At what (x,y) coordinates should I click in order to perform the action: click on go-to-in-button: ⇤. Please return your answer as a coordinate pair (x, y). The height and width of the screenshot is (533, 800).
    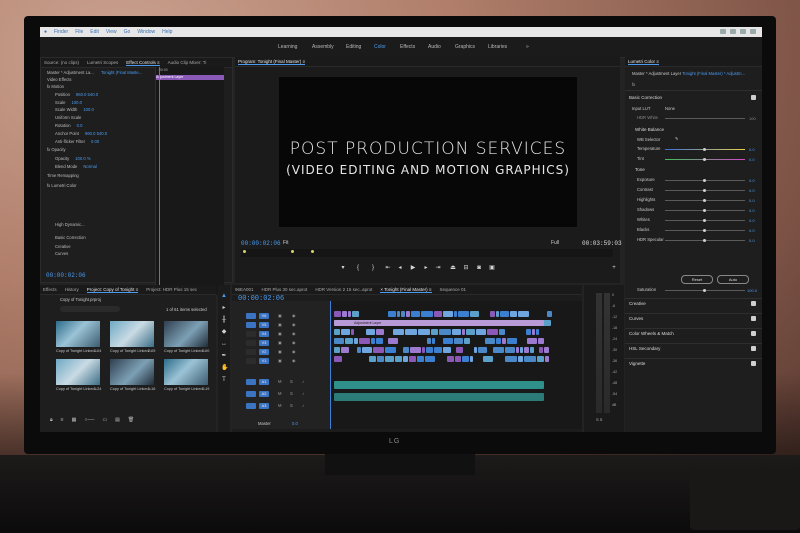
    Looking at the image, I should click on (388, 268).